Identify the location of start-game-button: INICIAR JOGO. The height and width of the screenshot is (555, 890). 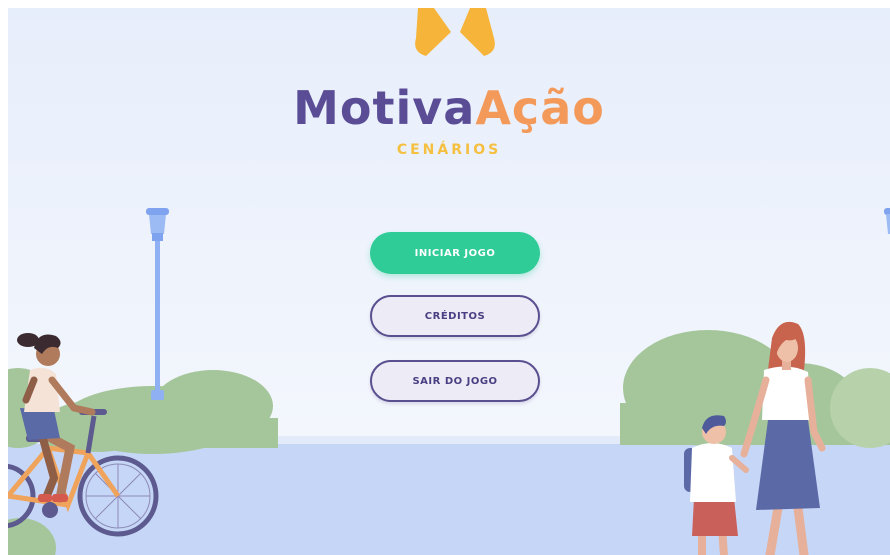
(455, 253).